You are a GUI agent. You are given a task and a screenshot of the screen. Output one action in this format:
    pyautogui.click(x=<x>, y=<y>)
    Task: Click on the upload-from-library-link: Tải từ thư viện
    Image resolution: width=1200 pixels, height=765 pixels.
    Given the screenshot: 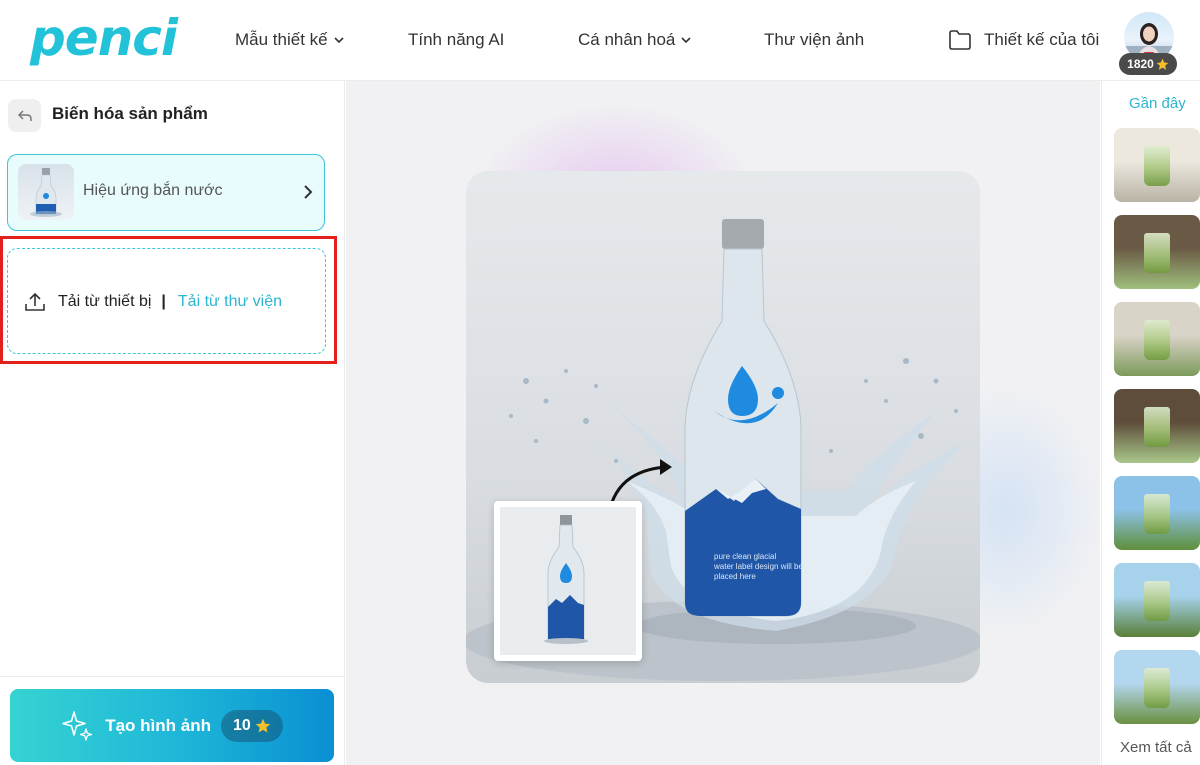 What is the action you would take?
    pyautogui.click(x=230, y=302)
    